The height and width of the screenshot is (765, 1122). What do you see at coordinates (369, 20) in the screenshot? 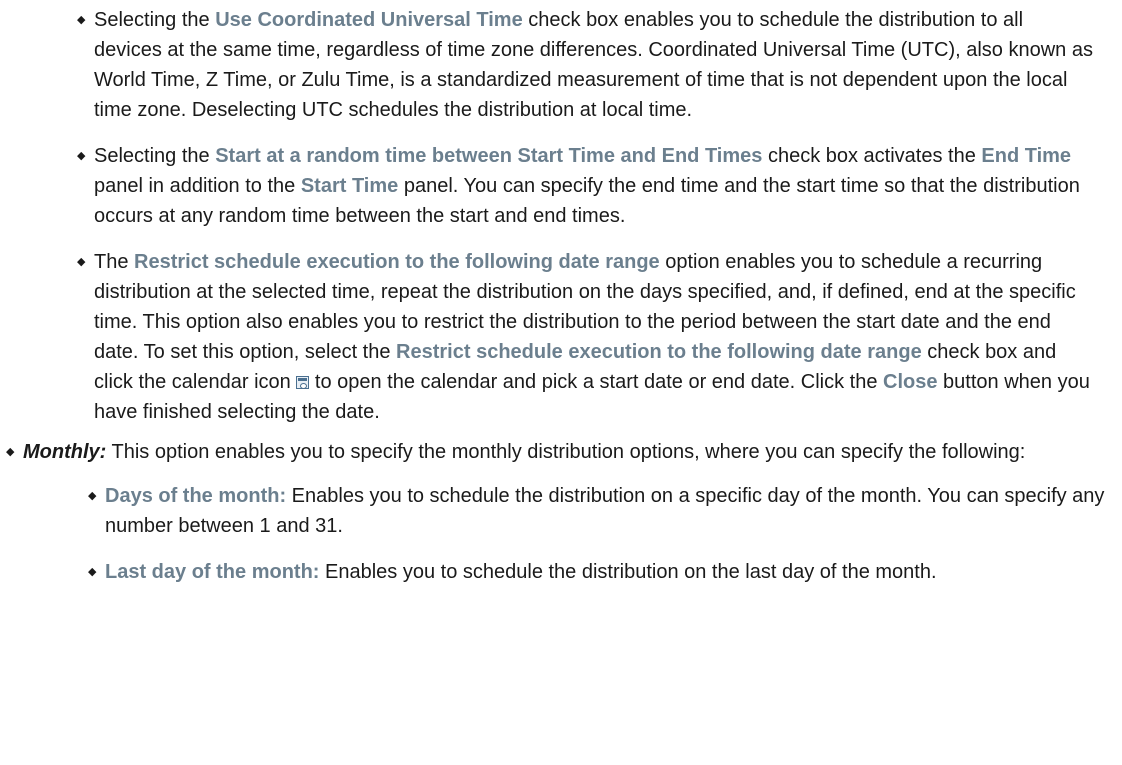
I see `ui-label-use-utc: Use Coordinated Universal Time` at bounding box center [369, 20].